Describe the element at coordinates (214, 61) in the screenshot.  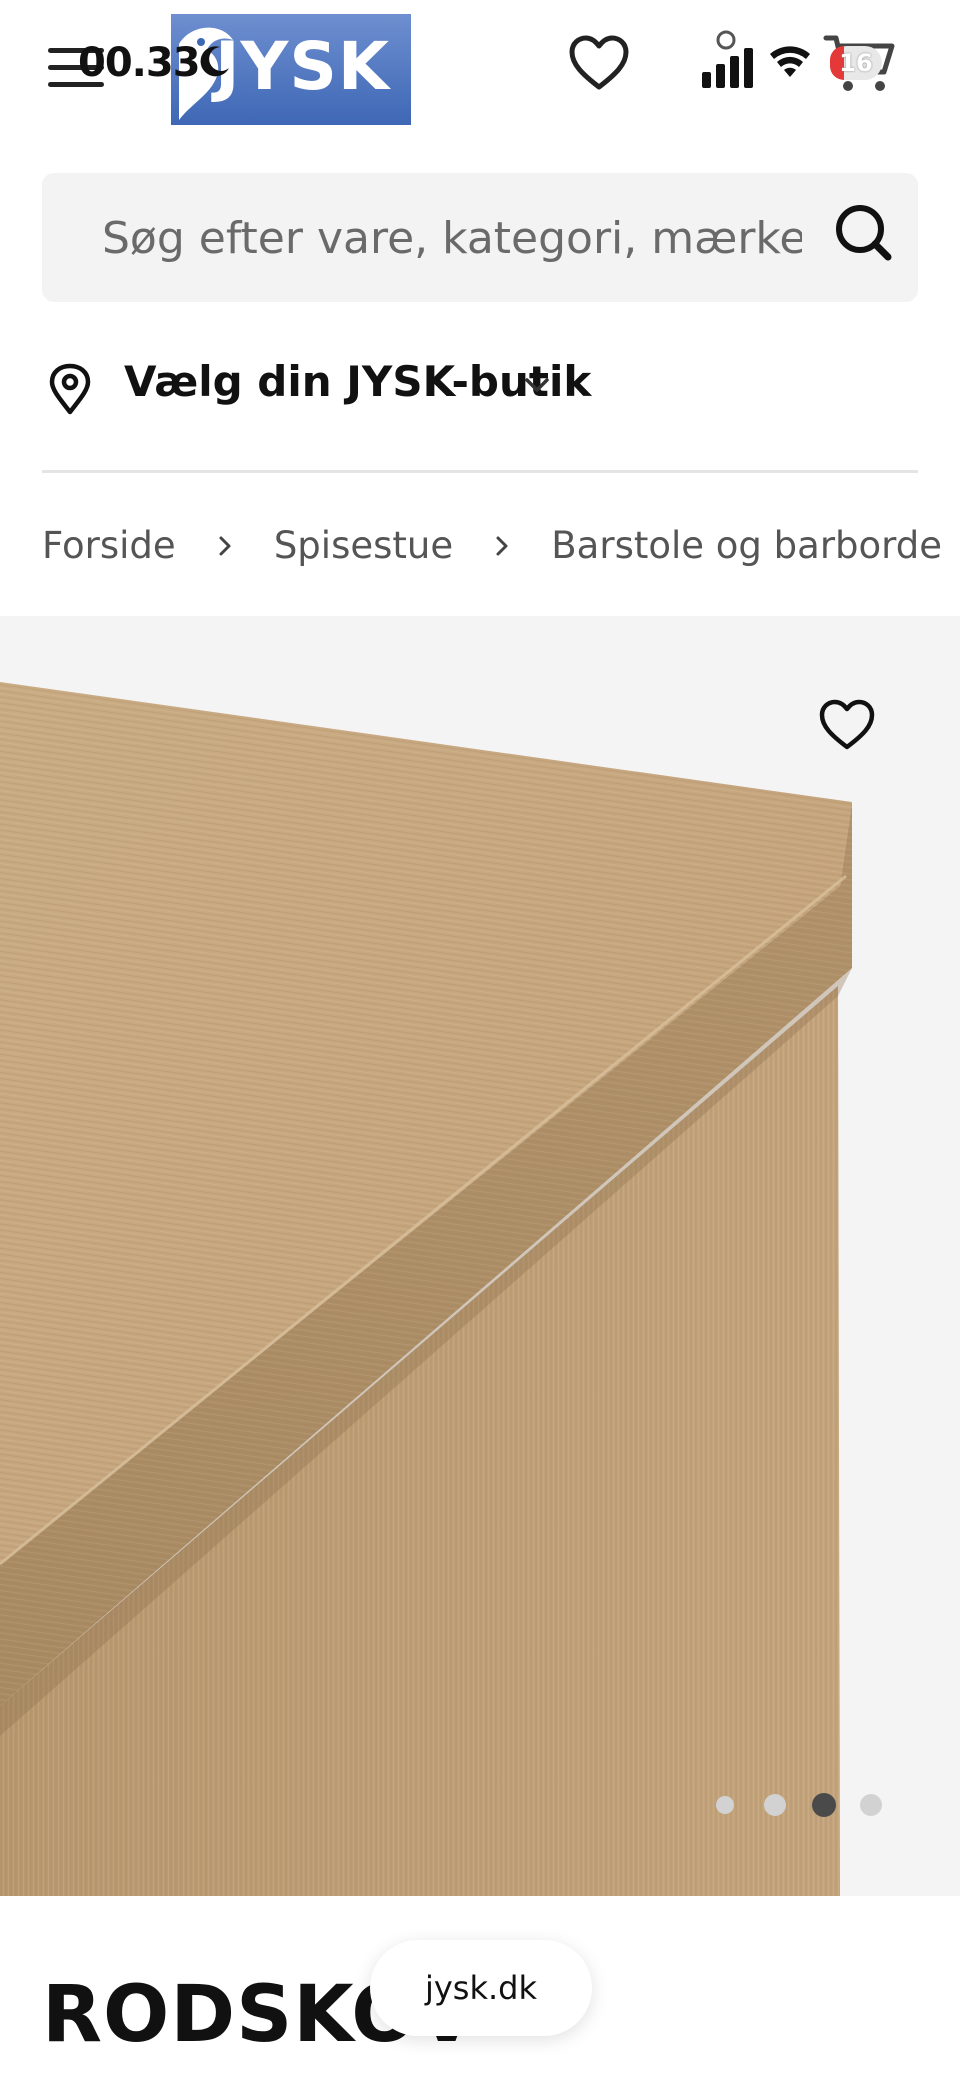
I see `moon-icon` at that location.